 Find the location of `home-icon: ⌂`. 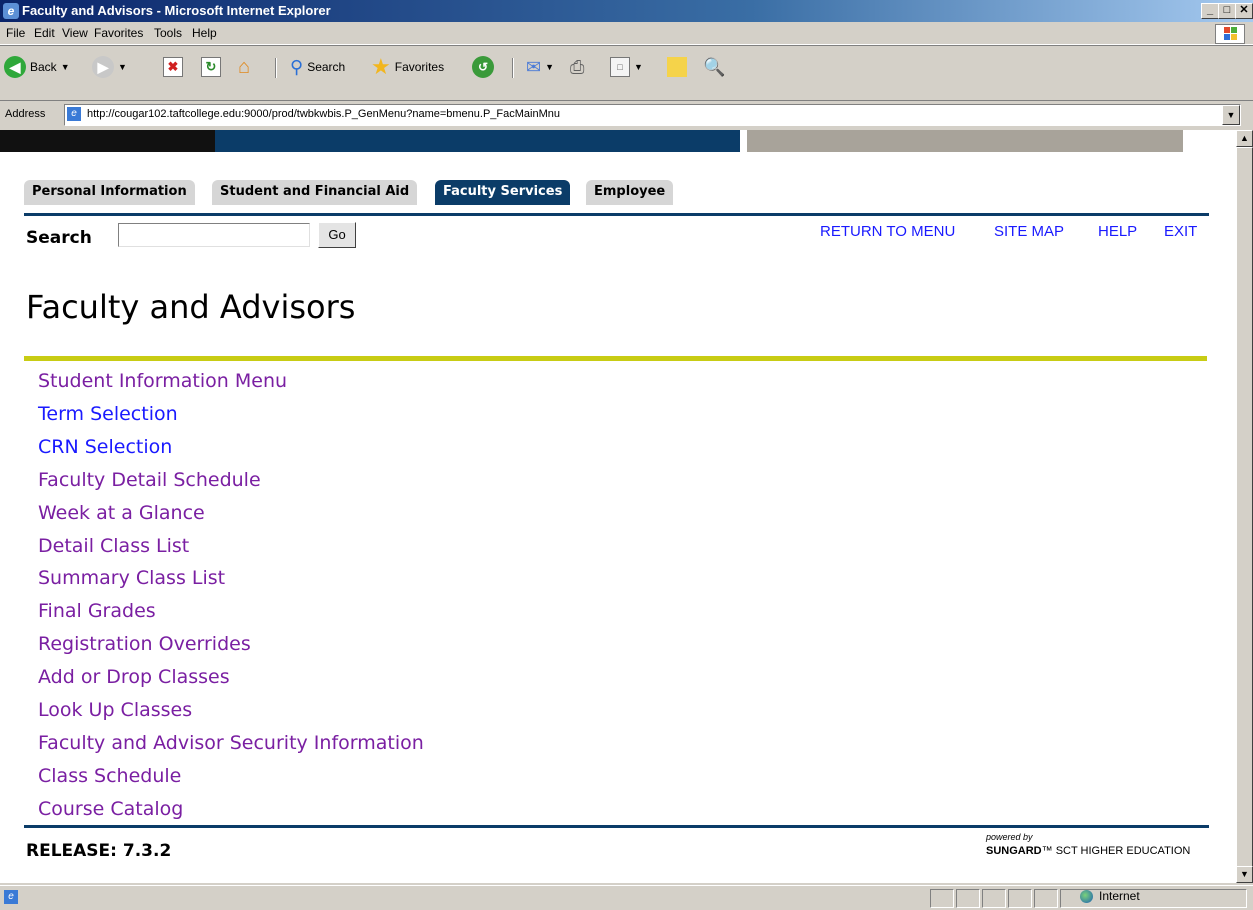

home-icon: ⌂ is located at coordinates (244, 66).